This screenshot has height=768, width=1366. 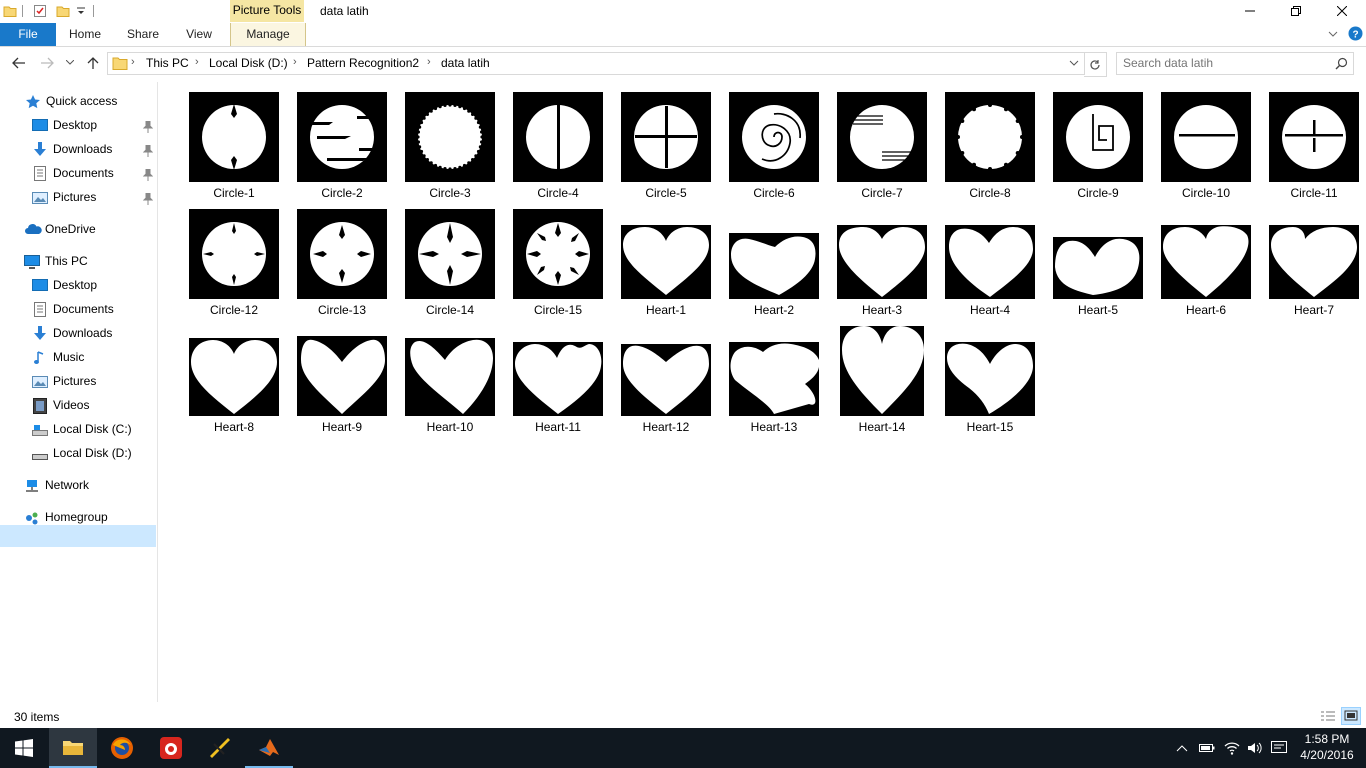 I want to click on search-input, so click(x=1223, y=63).